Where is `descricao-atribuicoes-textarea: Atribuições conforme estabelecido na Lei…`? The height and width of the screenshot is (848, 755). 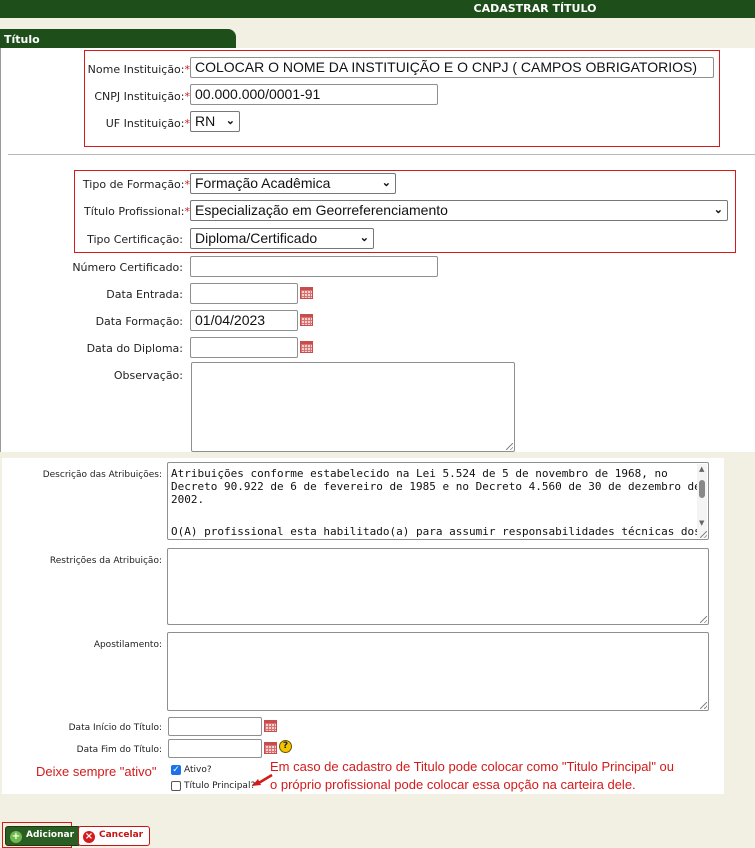 descricao-atribuicoes-textarea: Atribuições conforme estabelecido na Lei… is located at coordinates (438, 501).